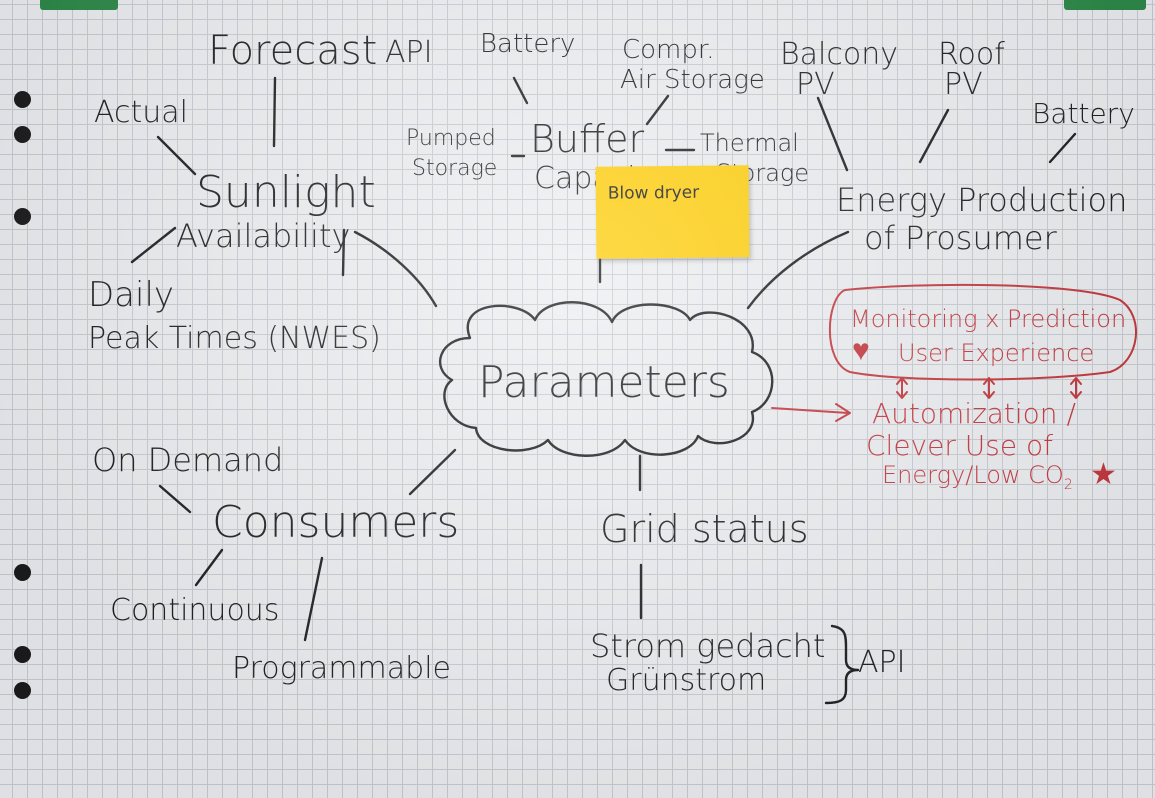 The width and height of the screenshot is (1155, 798). Describe the element at coordinates (815, 84) in the screenshot. I see `balcony-label-2: PV` at that location.